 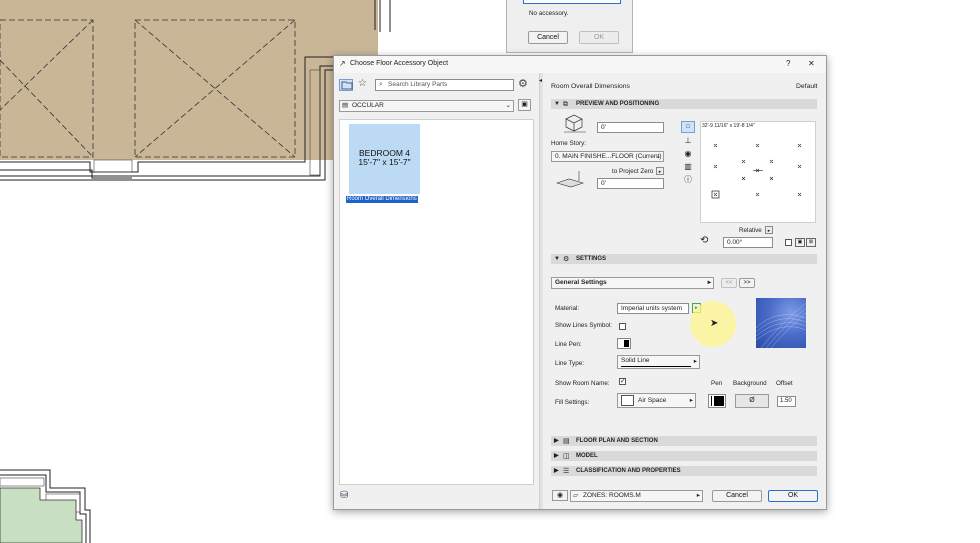 I want to click on preview-info-icon: ⓘ, so click(x=688, y=179).